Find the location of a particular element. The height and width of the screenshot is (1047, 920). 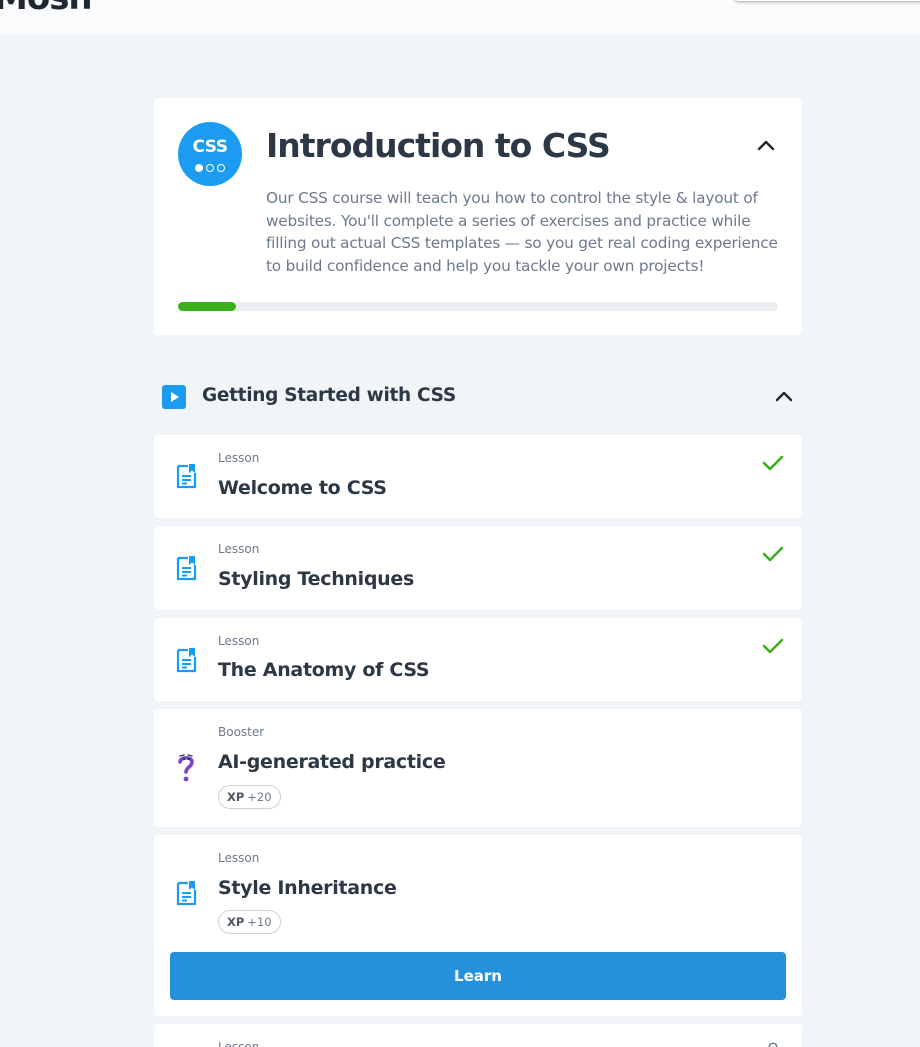

collapse-chevron-up-icon is located at coordinates (766, 145).